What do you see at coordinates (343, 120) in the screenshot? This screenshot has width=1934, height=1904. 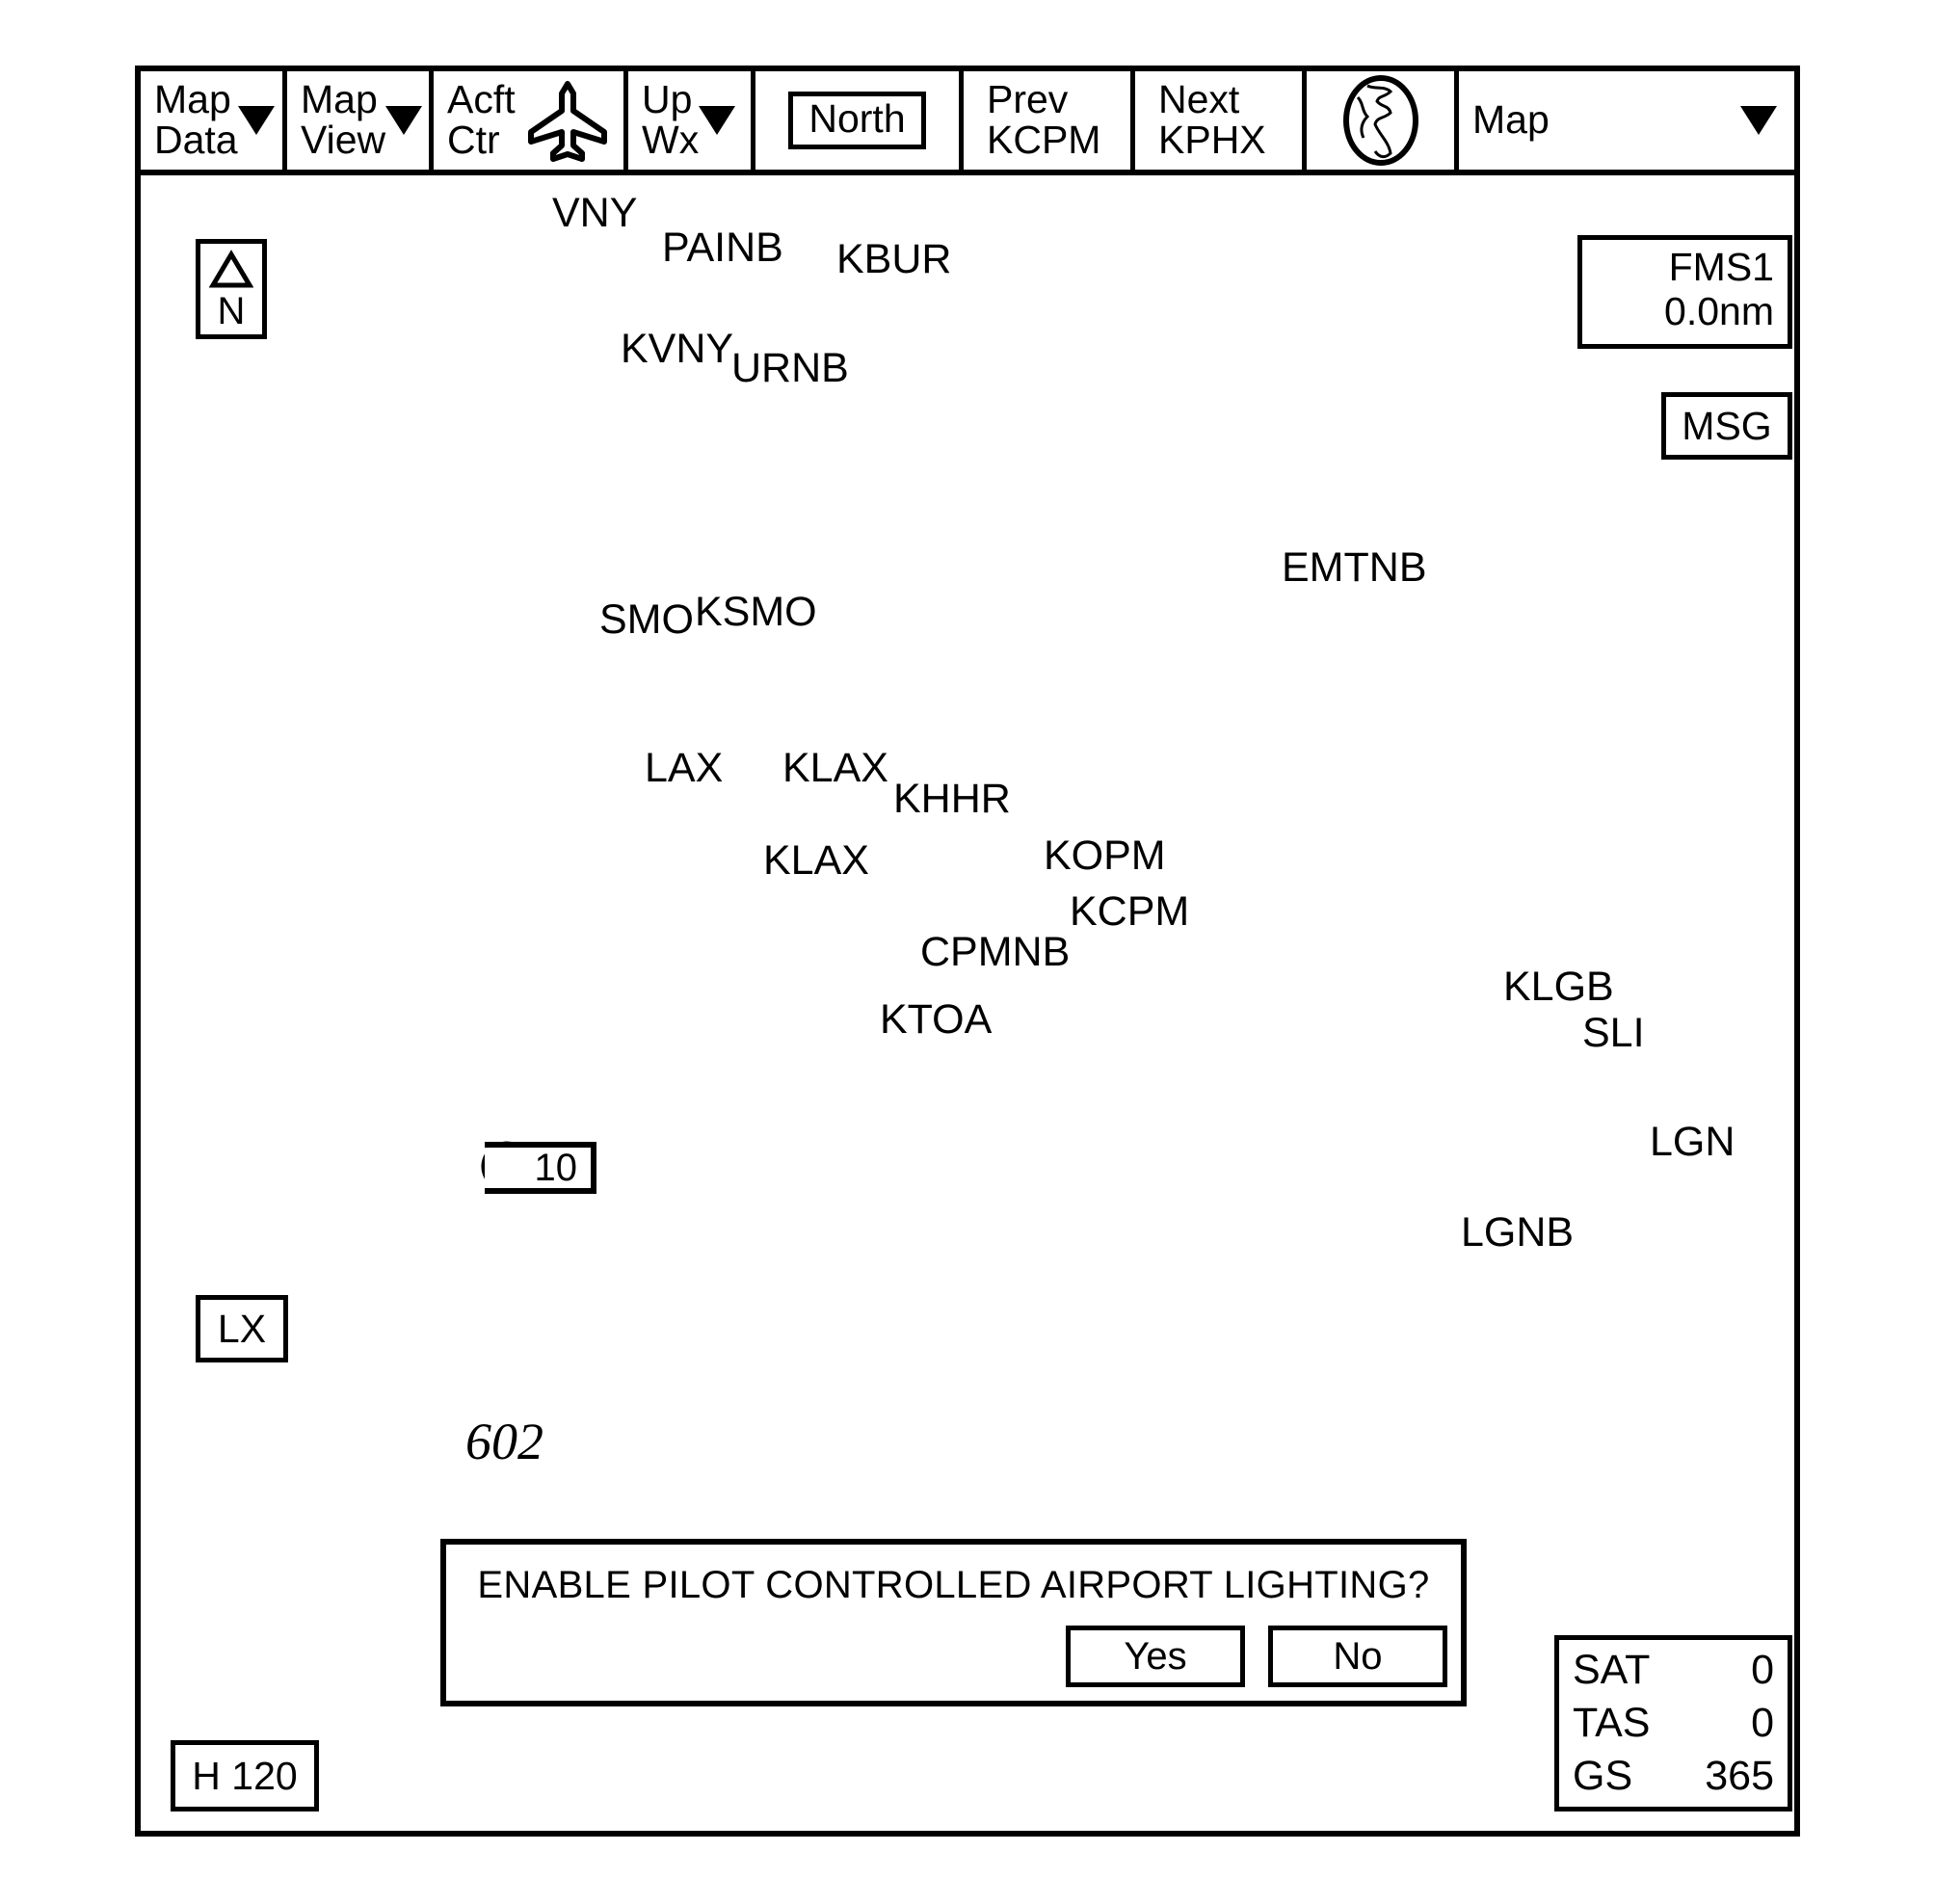 I see `menu-button-map-view-label: Map View` at bounding box center [343, 120].